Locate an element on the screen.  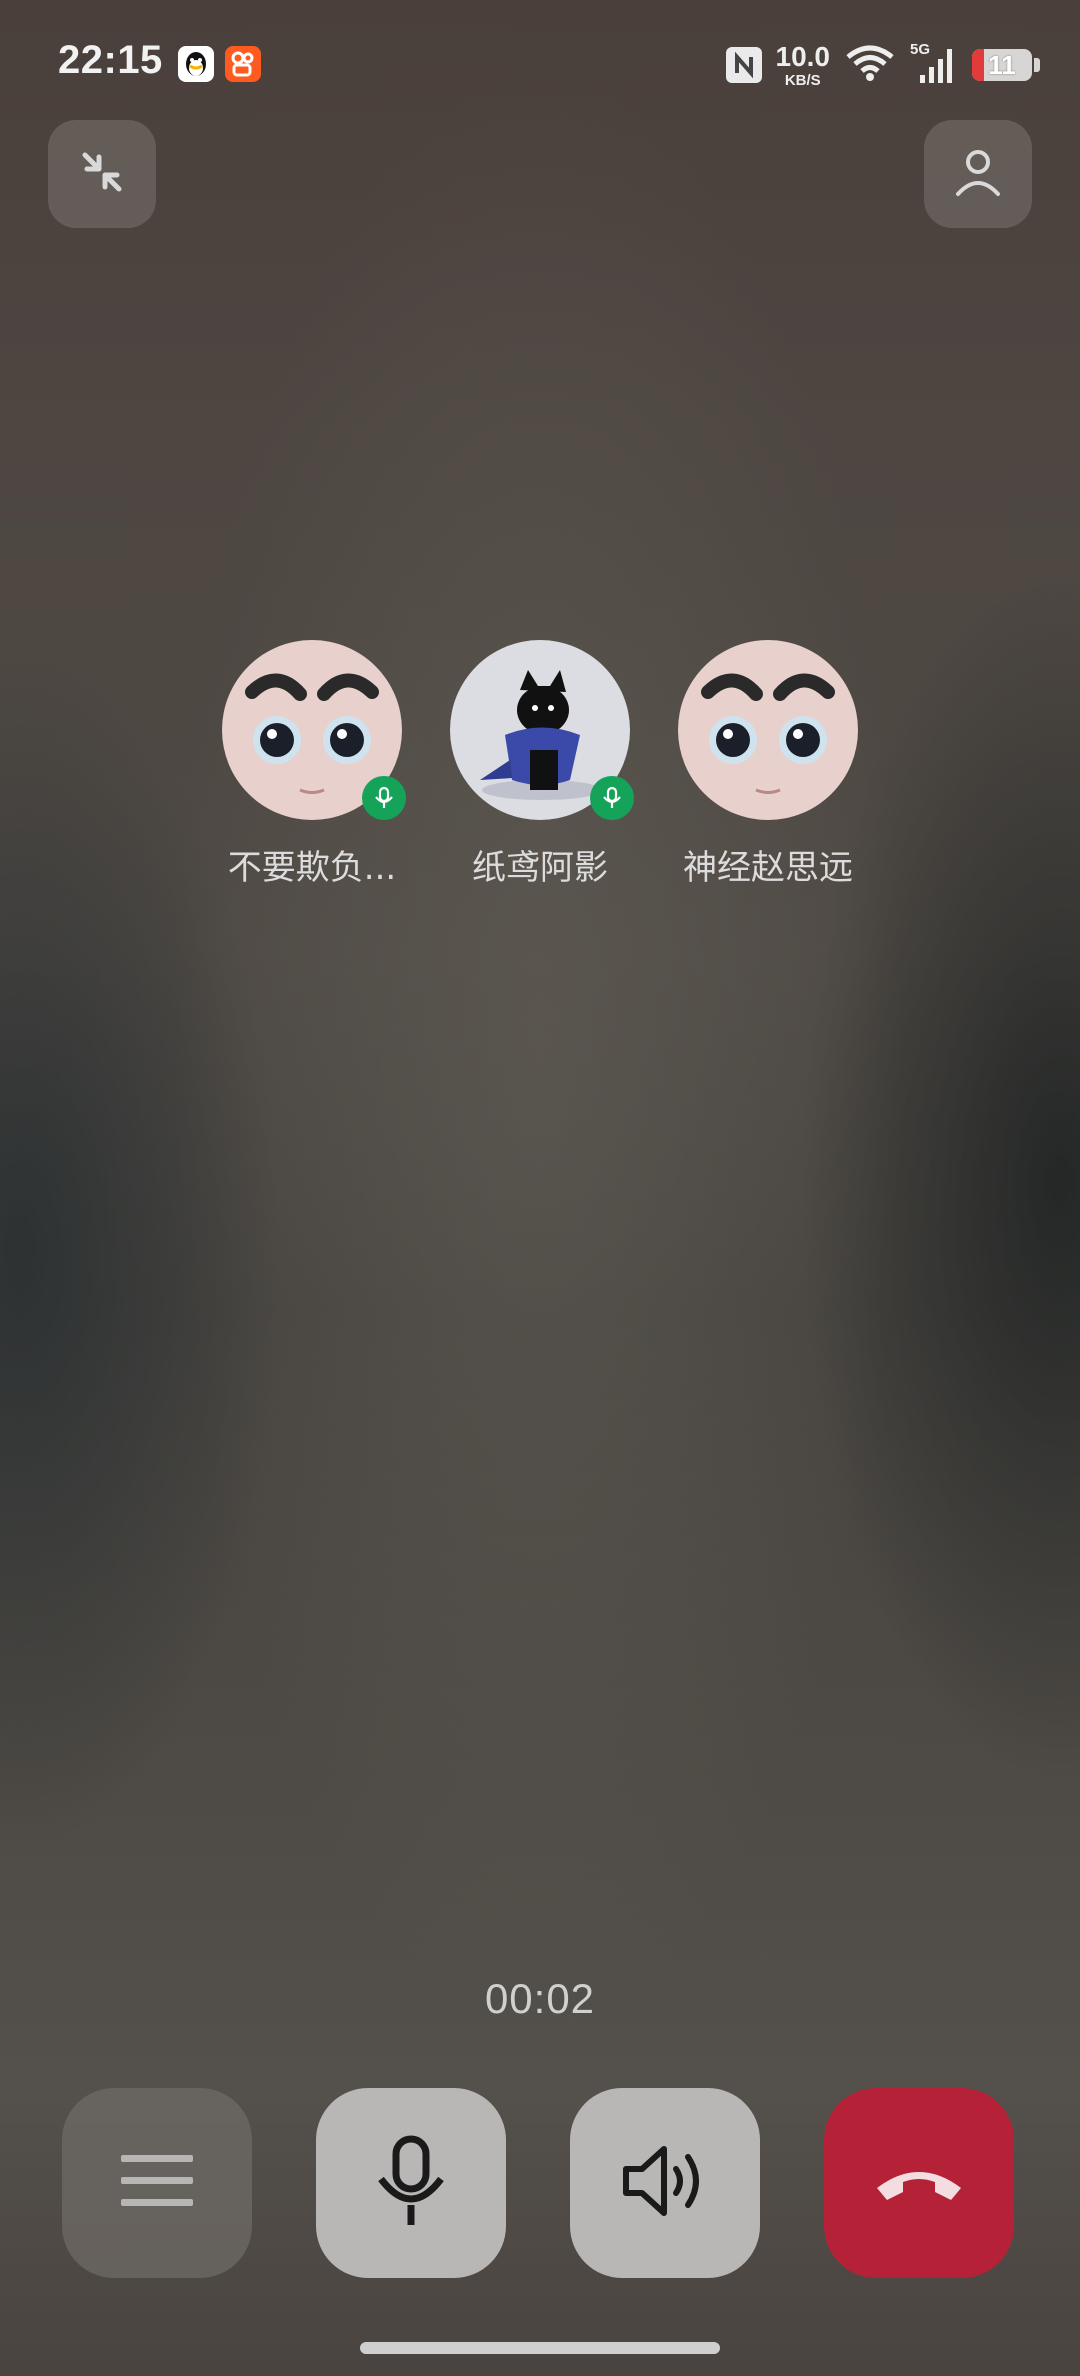
call-duration: 00:02 is located at coordinates (540, 1998).